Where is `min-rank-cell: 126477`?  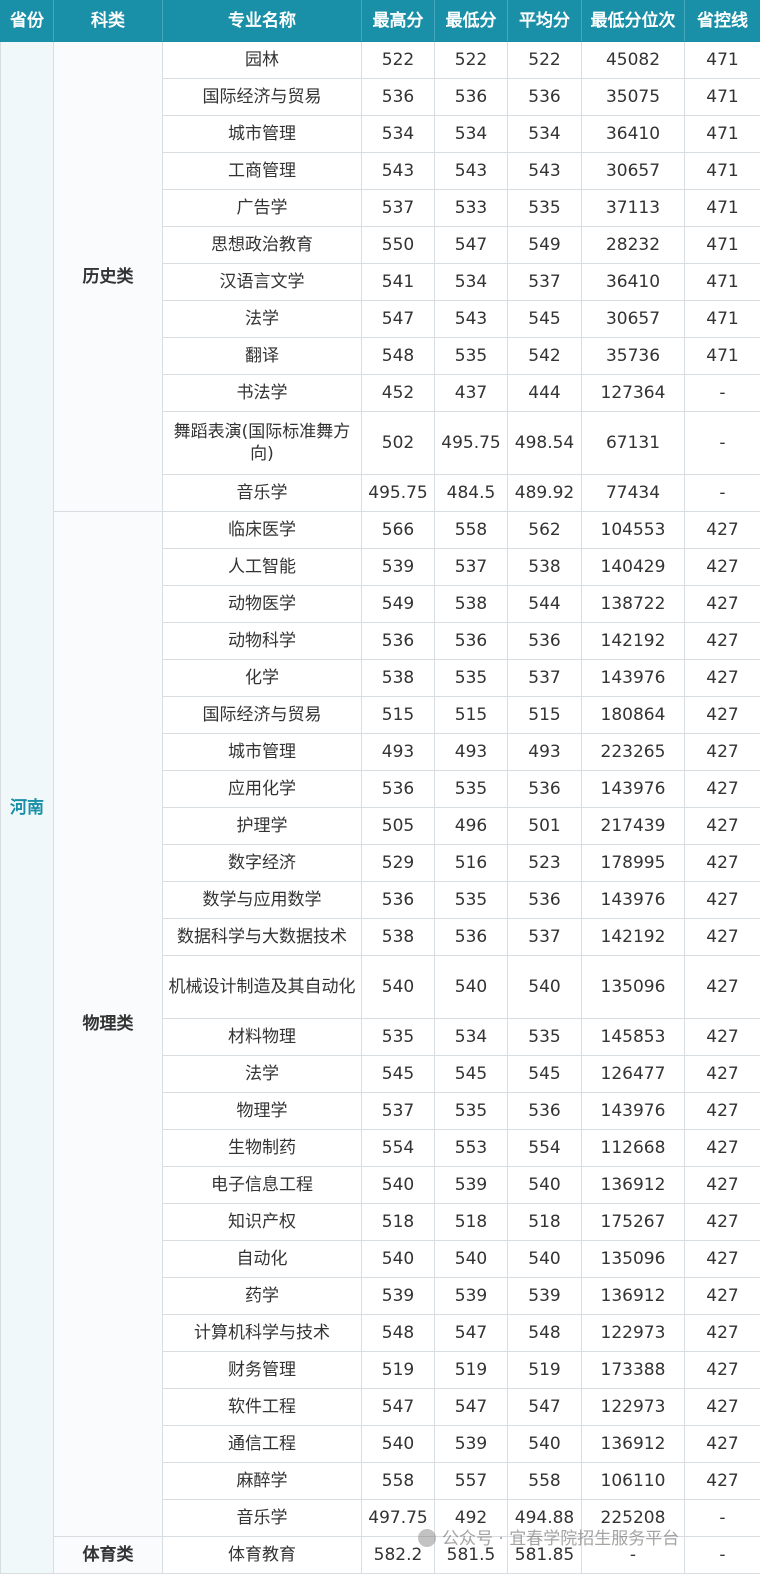 min-rank-cell: 126477 is located at coordinates (633, 1074).